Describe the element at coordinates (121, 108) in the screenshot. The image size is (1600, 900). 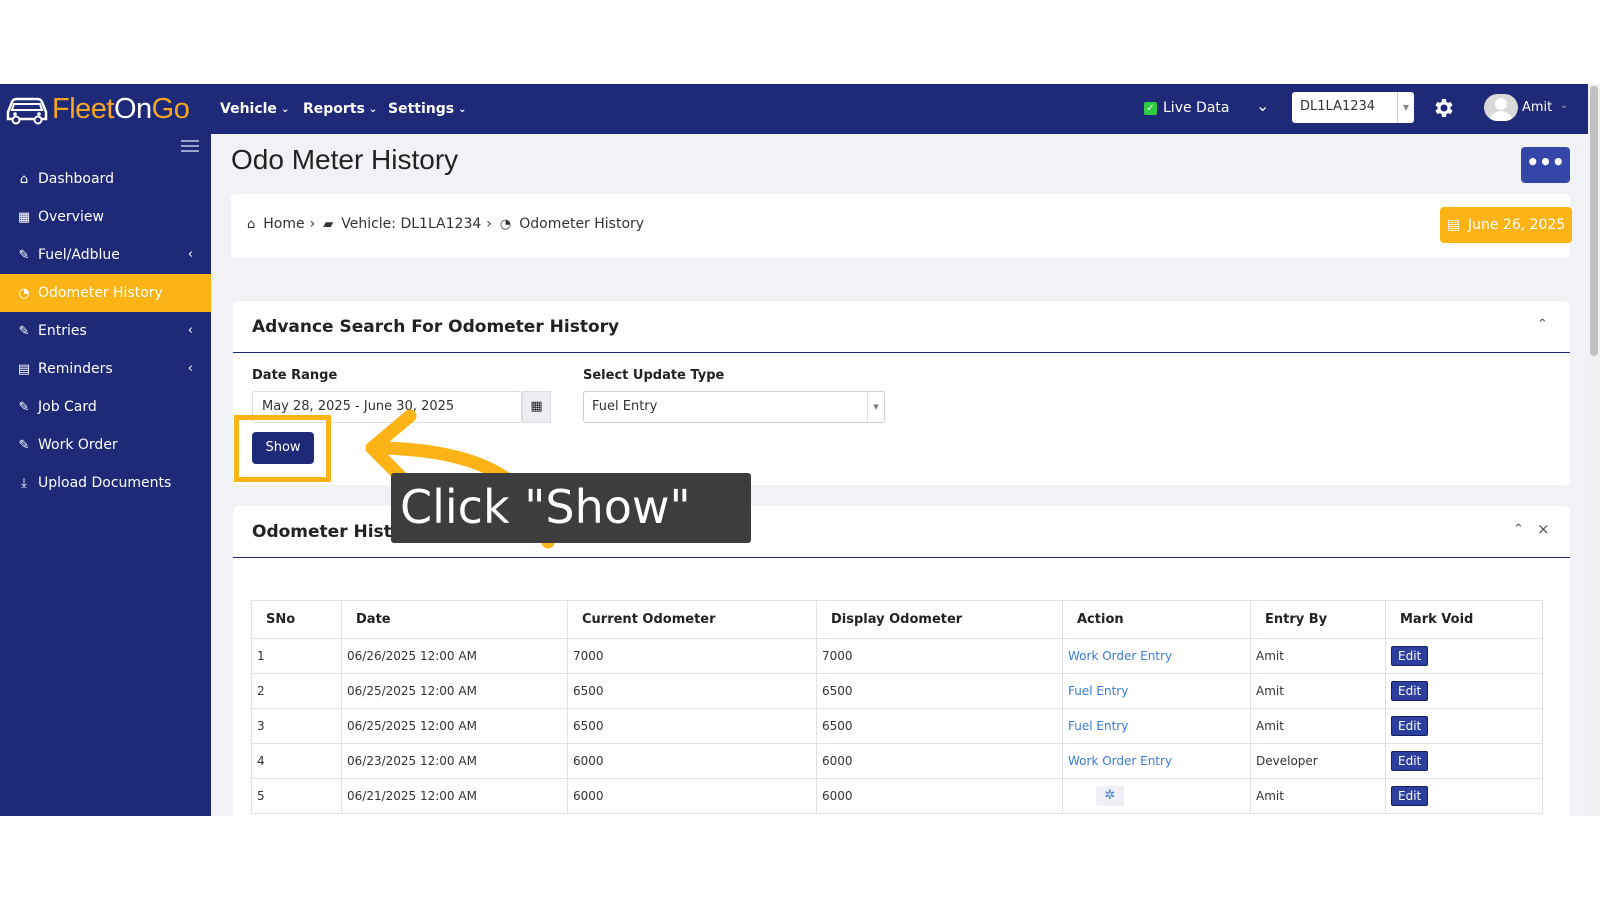
I see `logo-text: FleetOnGo` at that location.